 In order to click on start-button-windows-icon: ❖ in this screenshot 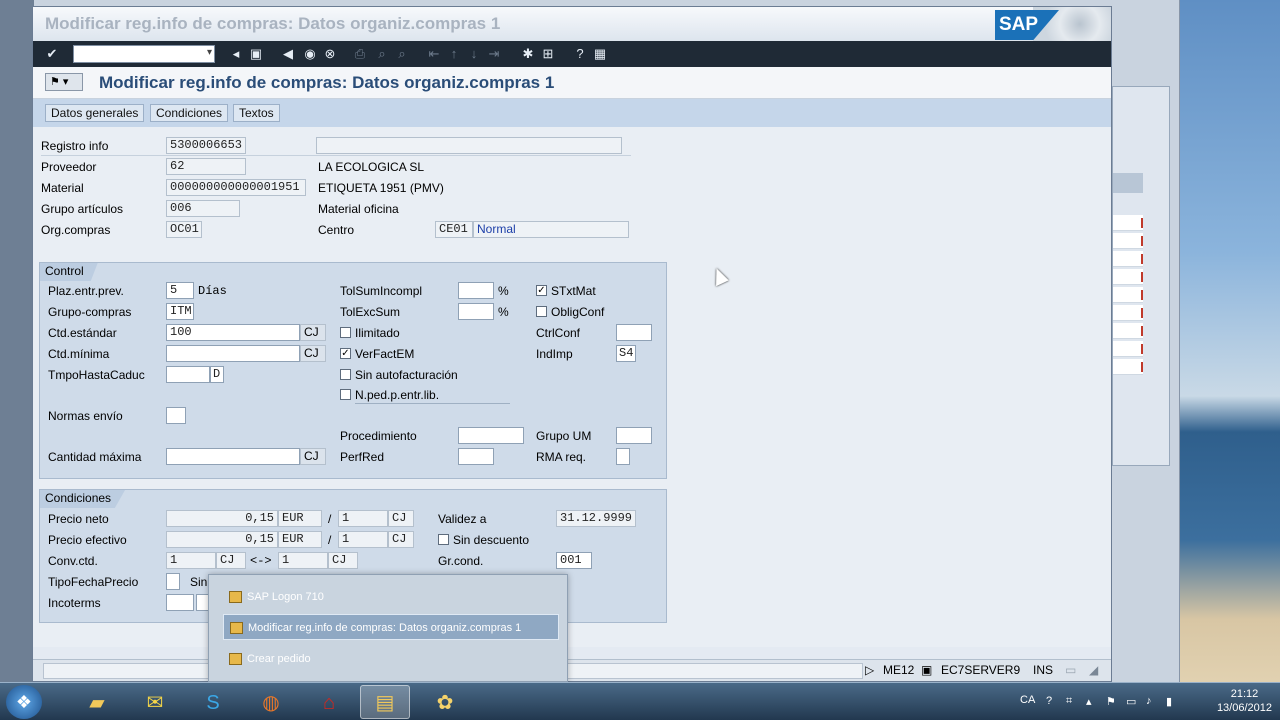, I will do `click(24, 702)`.